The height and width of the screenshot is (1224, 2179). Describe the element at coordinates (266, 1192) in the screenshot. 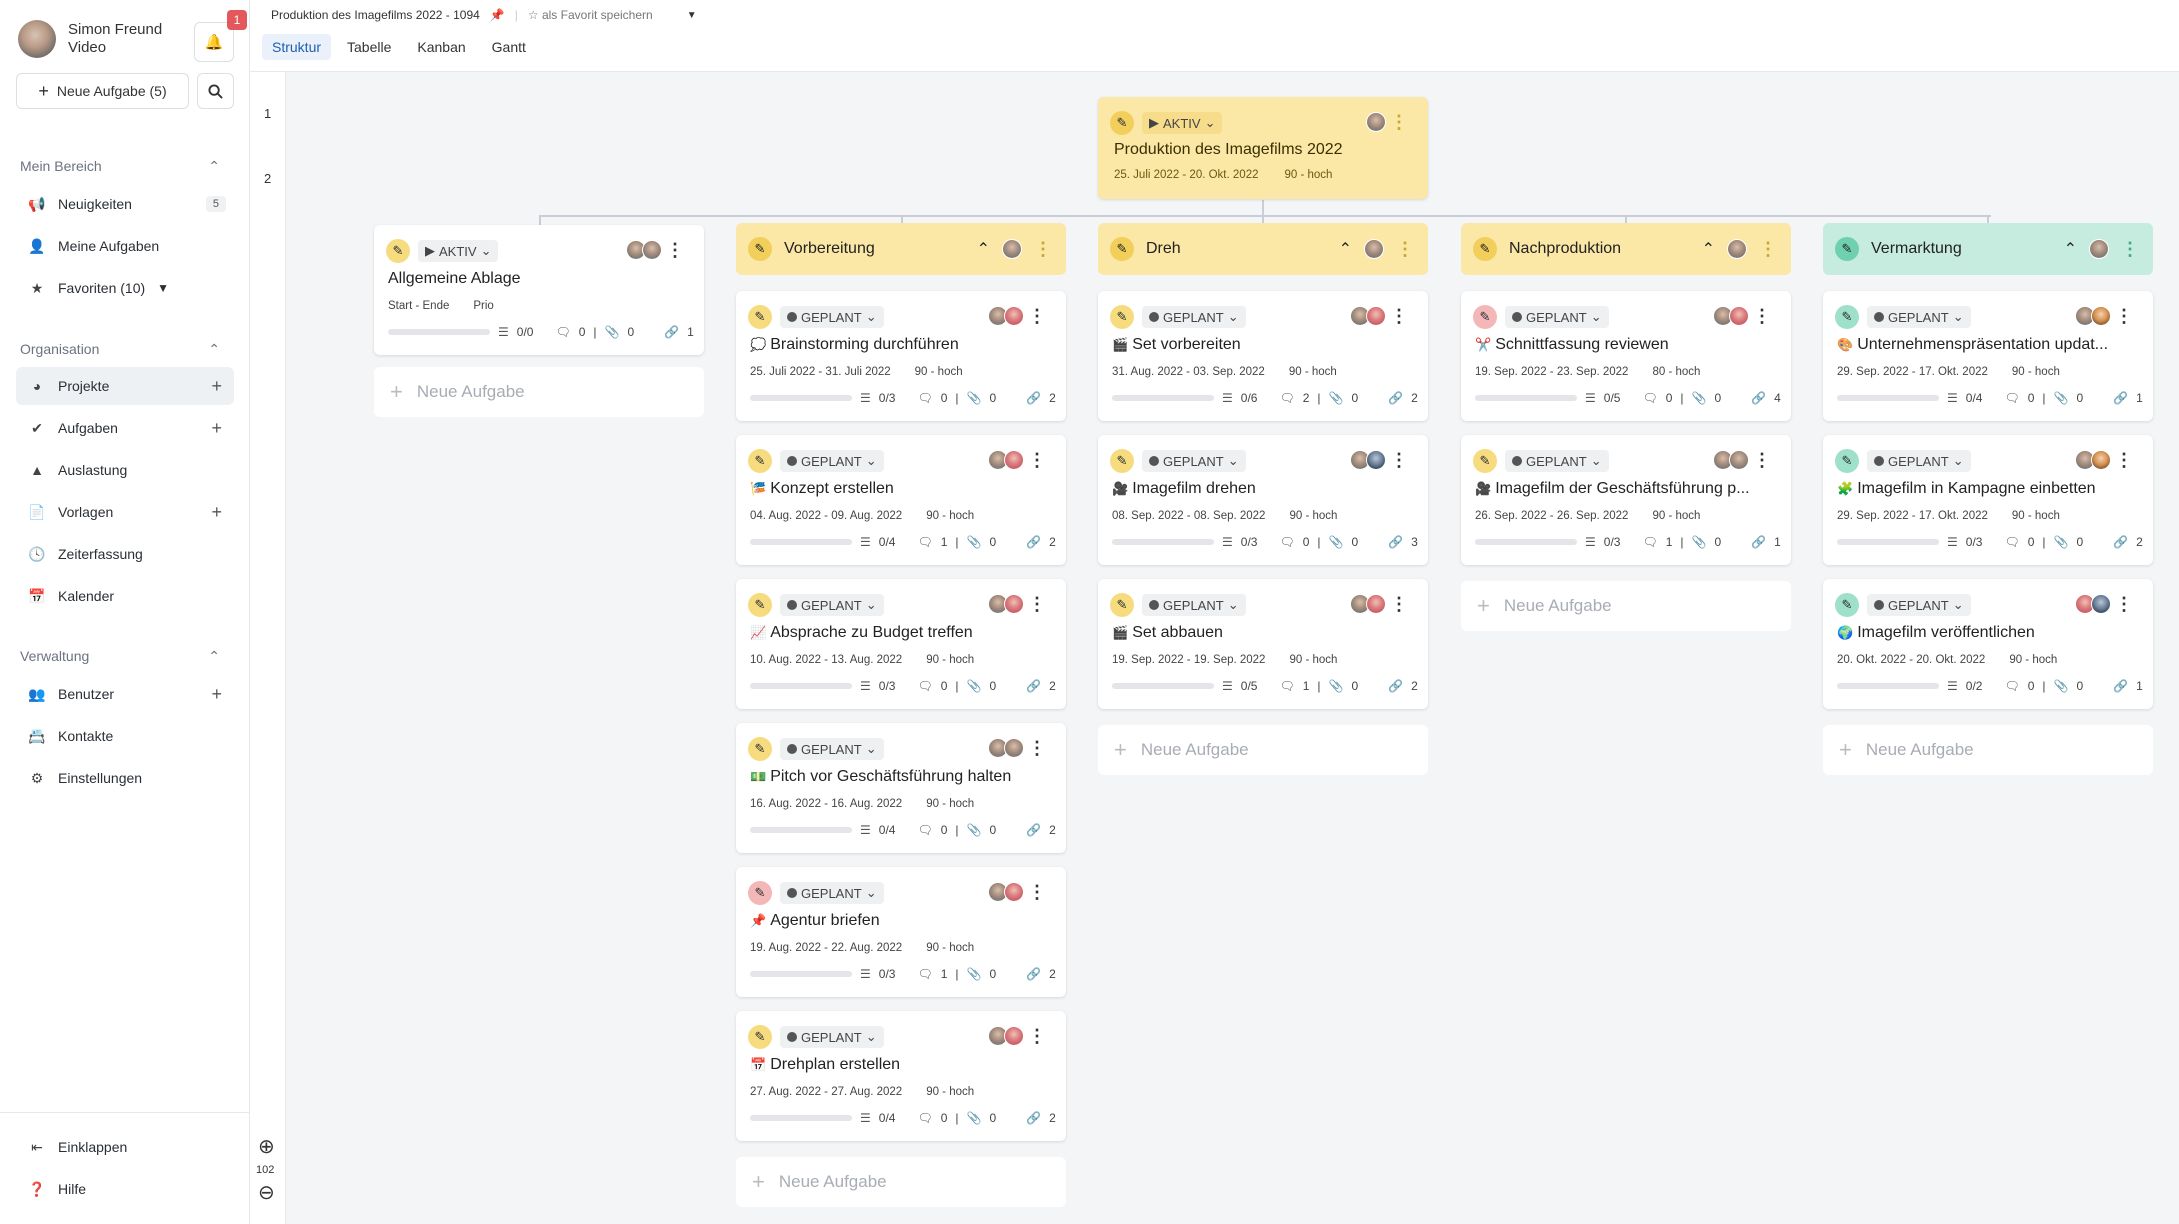

I see `zoom-out-icon: ⊖` at that location.